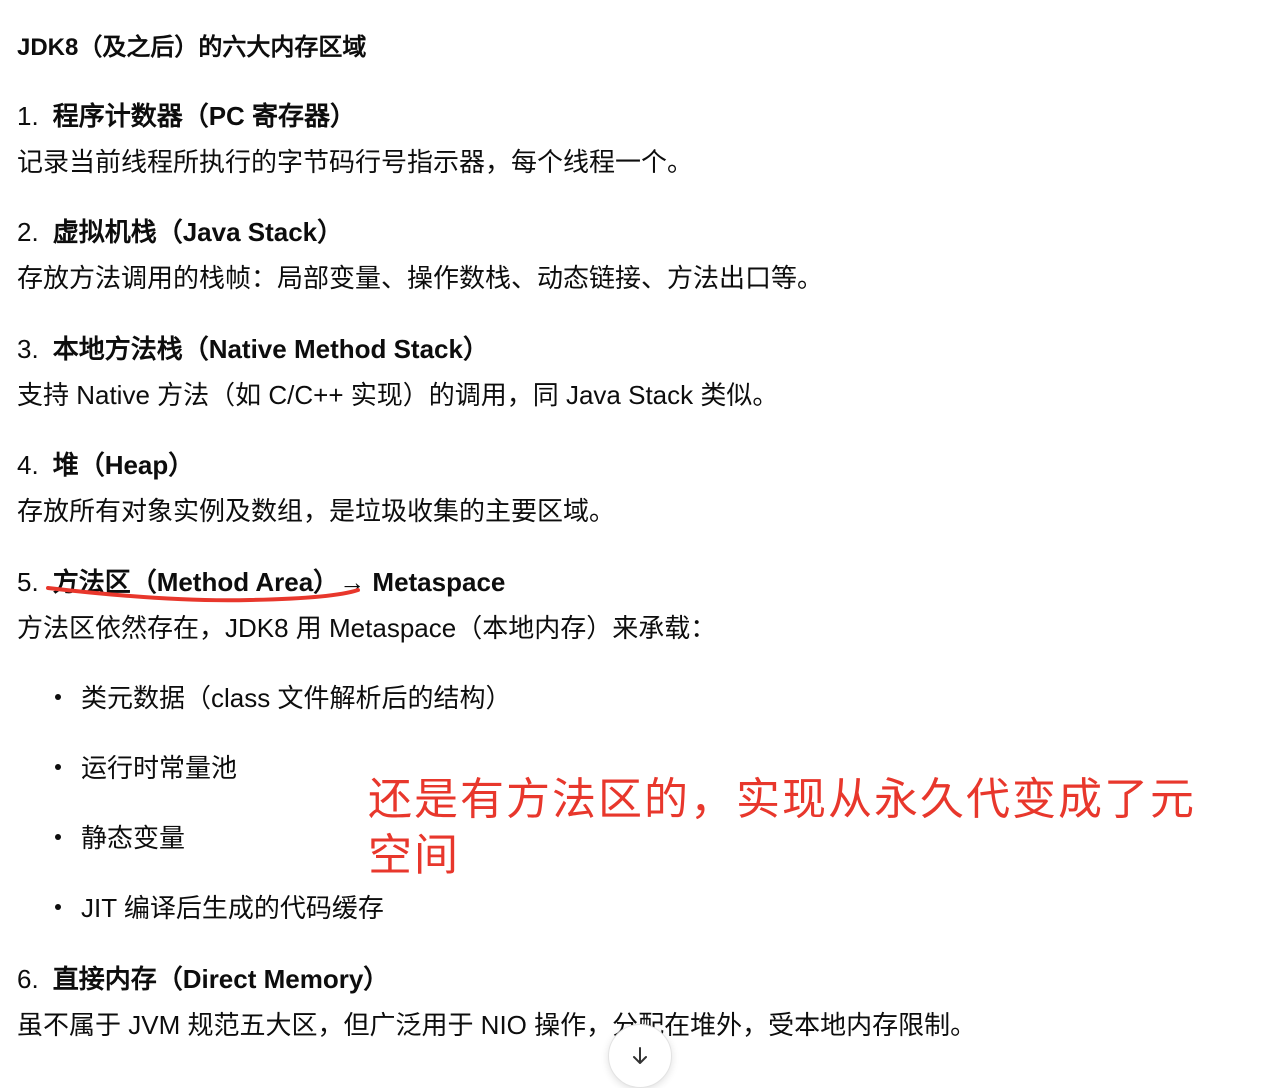  Describe the element at coordinates (133, 838) in the screenshot. I see `bullet-text: 静态变量` at that location.